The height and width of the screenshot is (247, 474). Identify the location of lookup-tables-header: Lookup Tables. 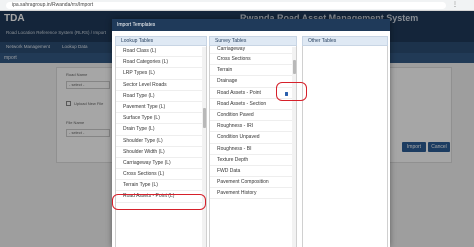
(161, 41).